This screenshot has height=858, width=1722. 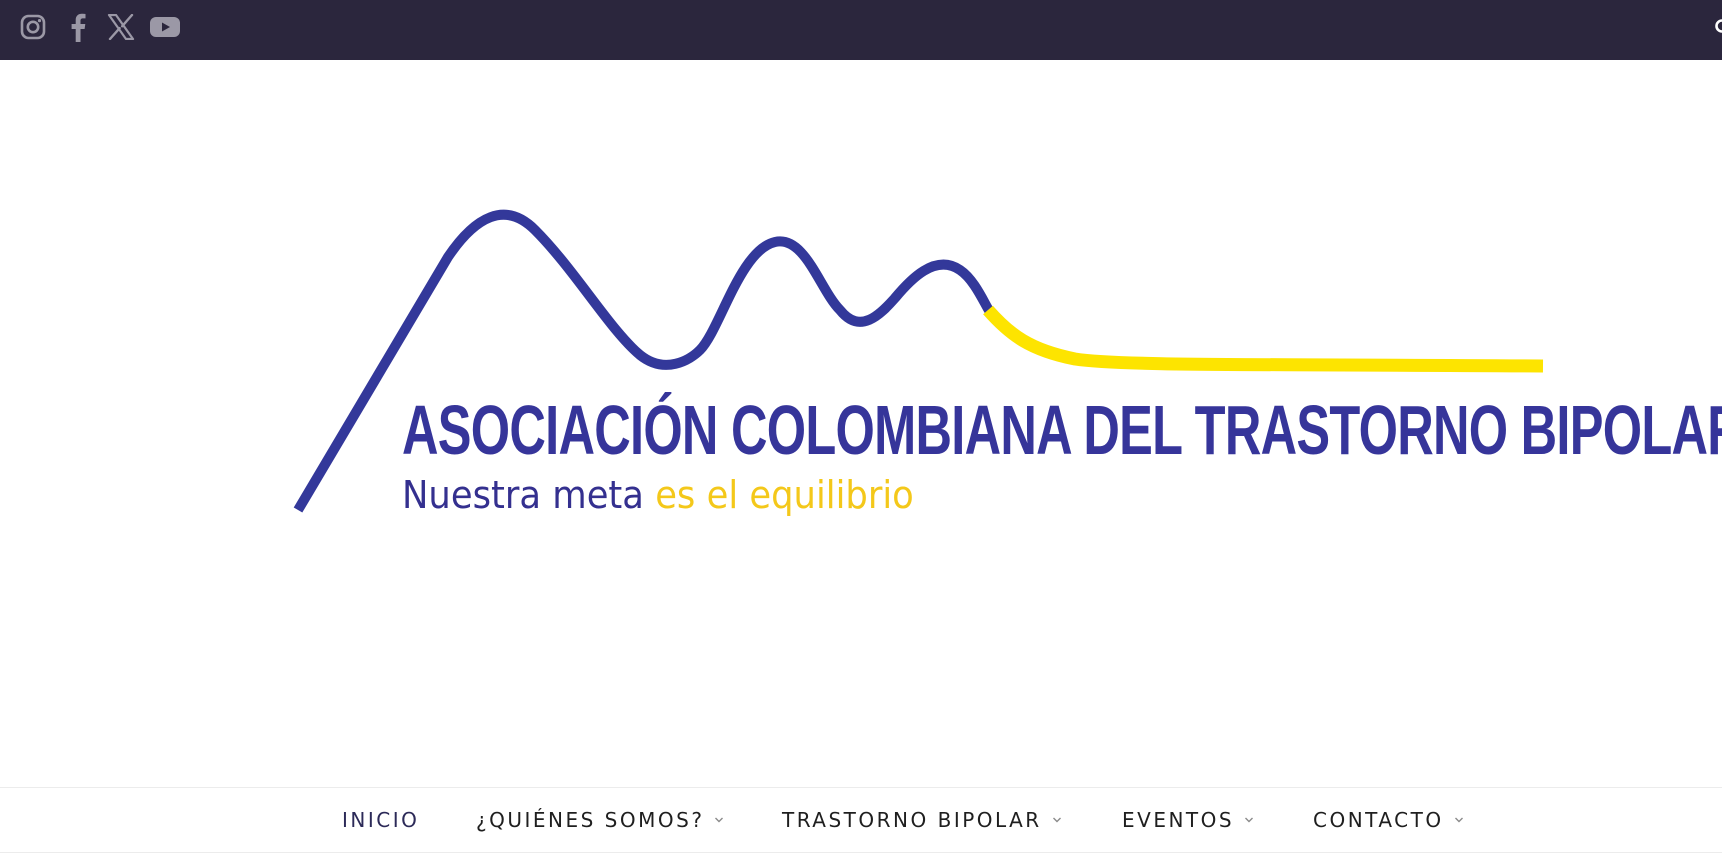 I want to click on nav-item-inicio: INICIO, so click(x=380, y=820).